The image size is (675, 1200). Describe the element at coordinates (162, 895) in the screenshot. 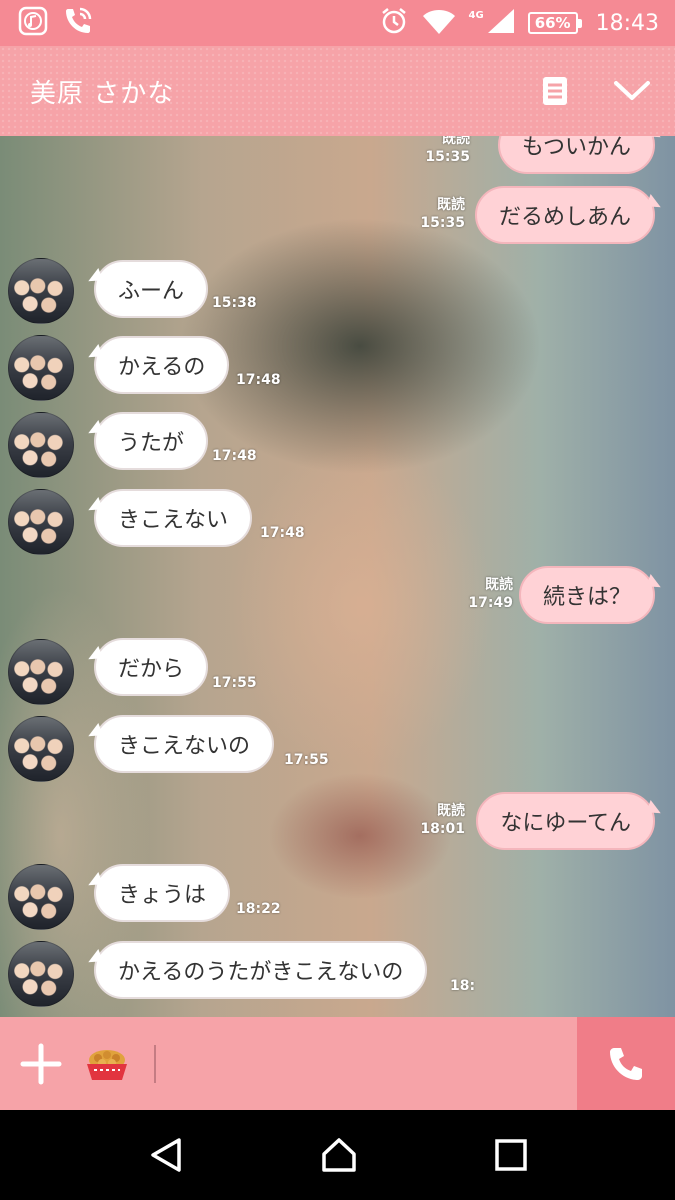

I see `message-text: きょうは` at that location.